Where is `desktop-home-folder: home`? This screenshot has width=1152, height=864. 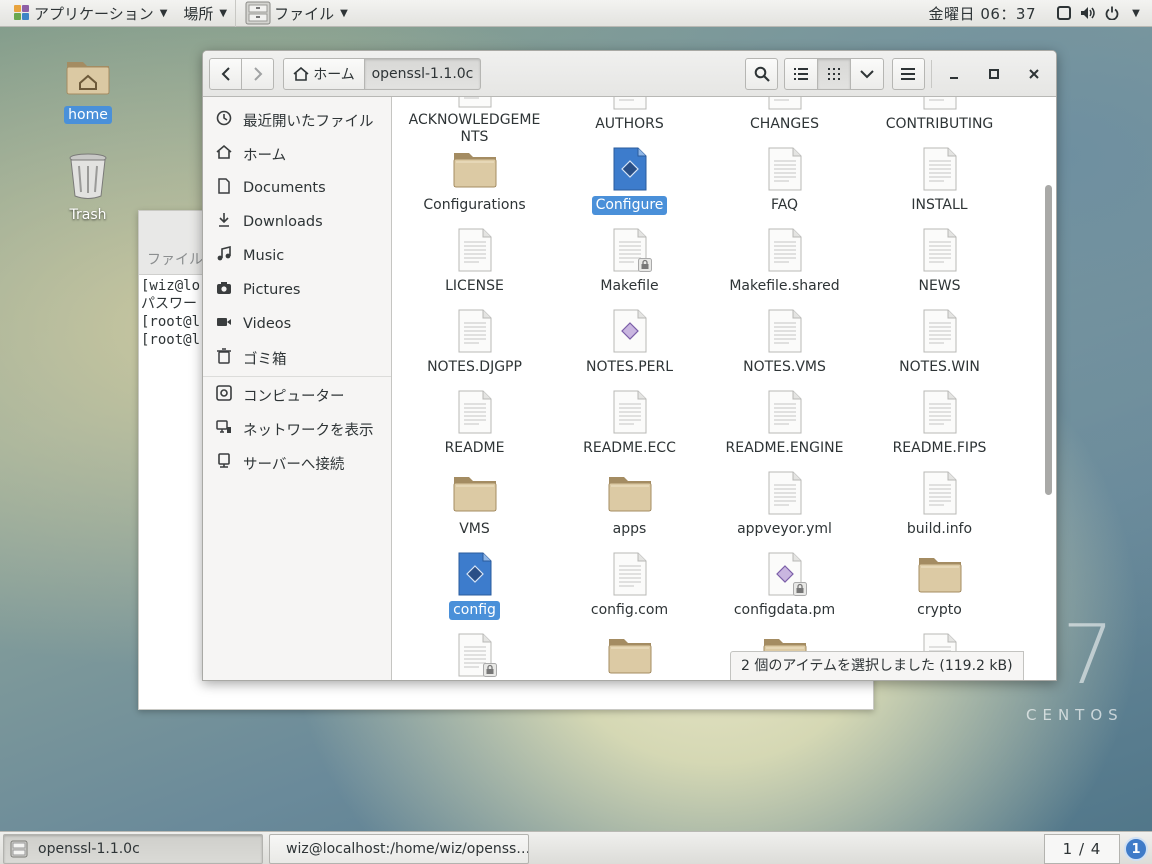
desktop-home-folder: home is located at coordinates (88, 88).